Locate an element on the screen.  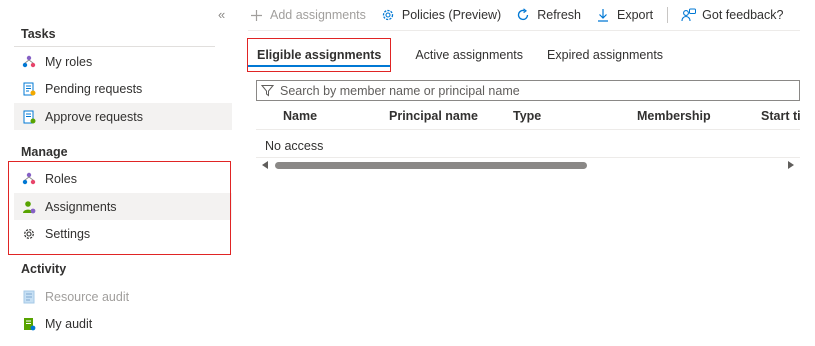
sidebar-item-assignments: Assignments is located at coordinates (123, 206).